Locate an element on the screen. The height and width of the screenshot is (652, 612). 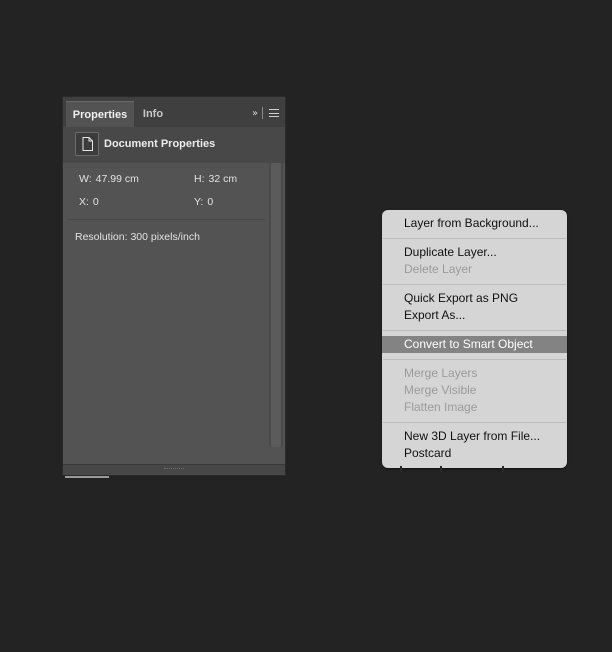
menu-item-delete-layer: Delete Layer is located at coordinates (438, 269).